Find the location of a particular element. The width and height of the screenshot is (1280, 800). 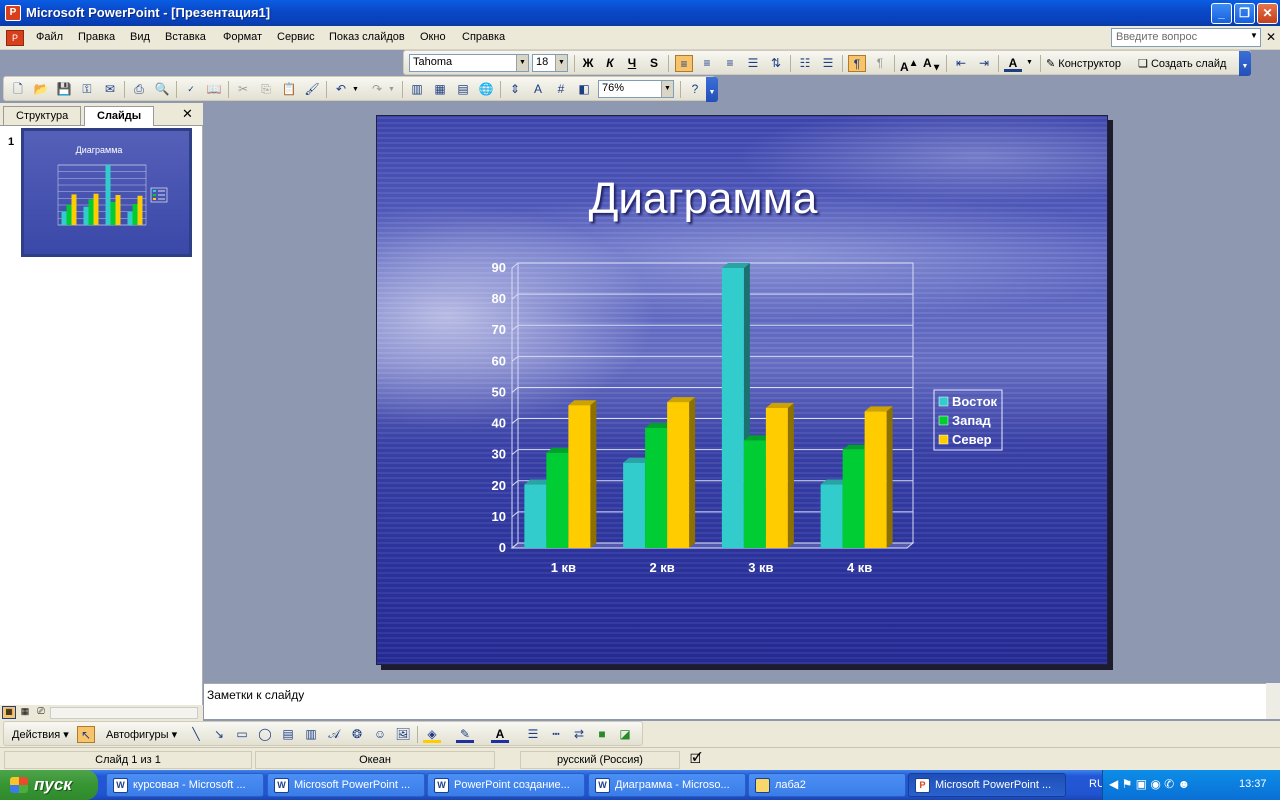

oval-icon: ◯ is located at coordinates (265, 734).